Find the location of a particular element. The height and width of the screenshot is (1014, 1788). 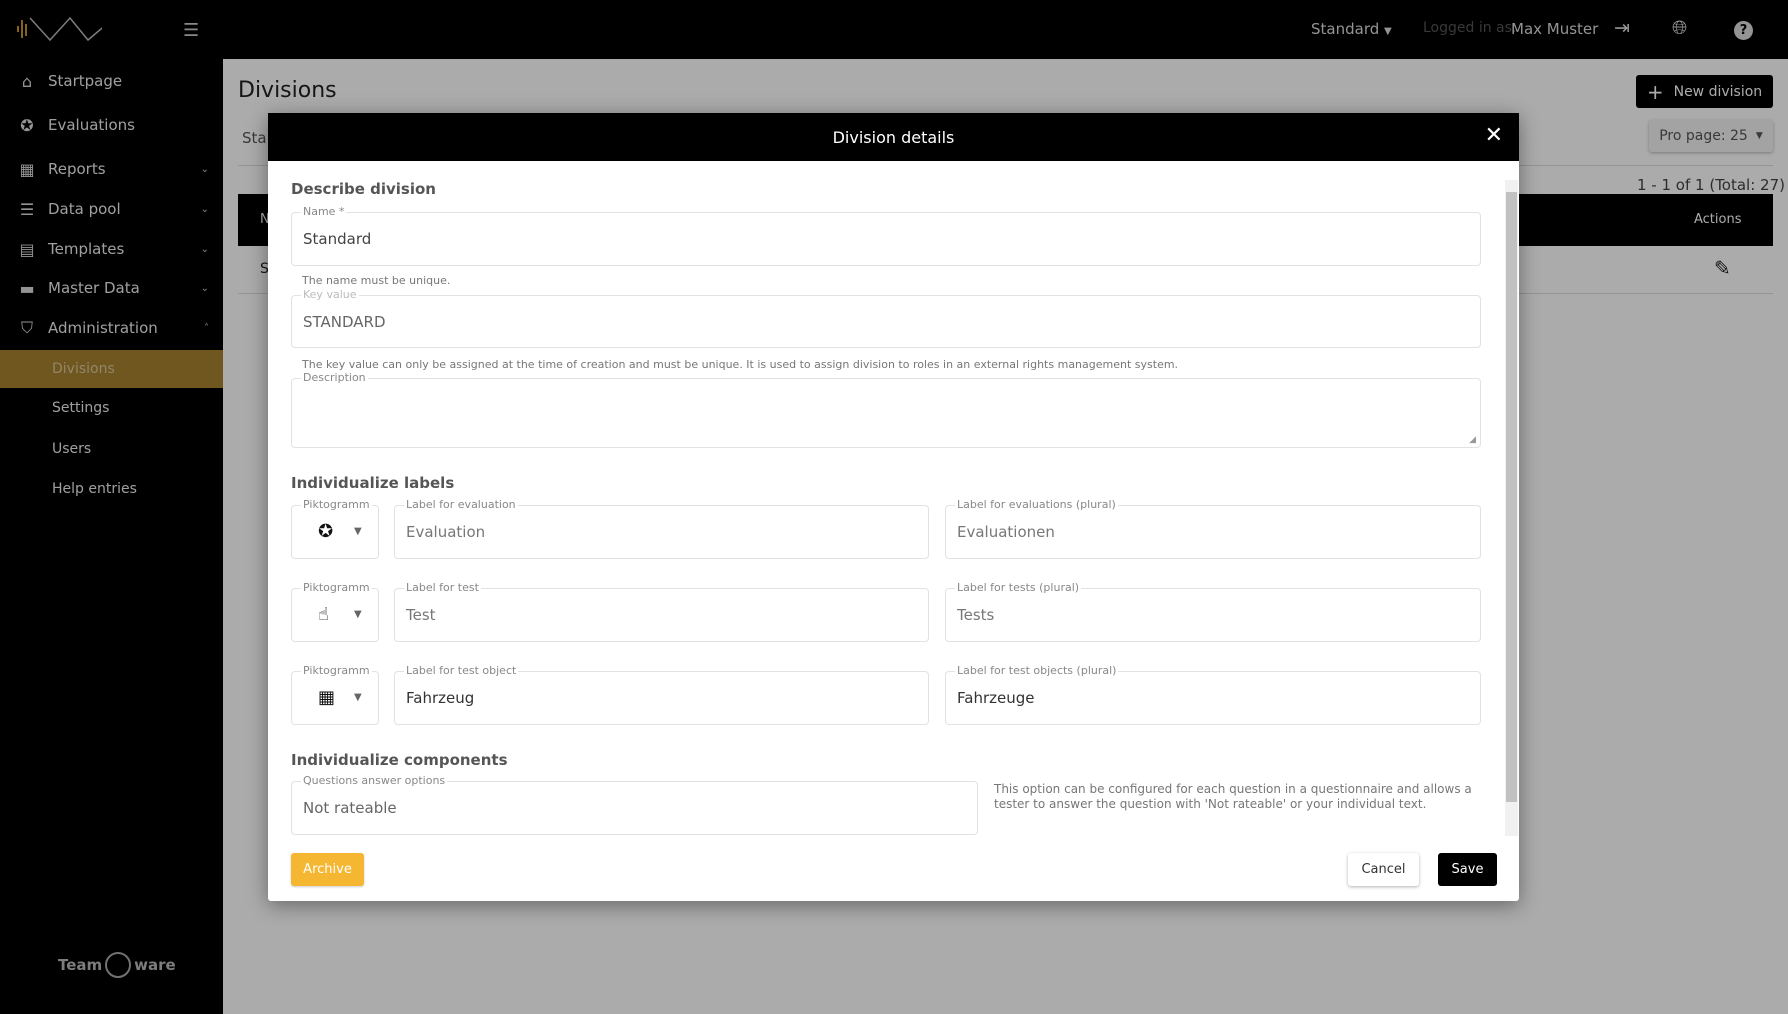

dialog-header: Division details is located at coordinates (893, 137).